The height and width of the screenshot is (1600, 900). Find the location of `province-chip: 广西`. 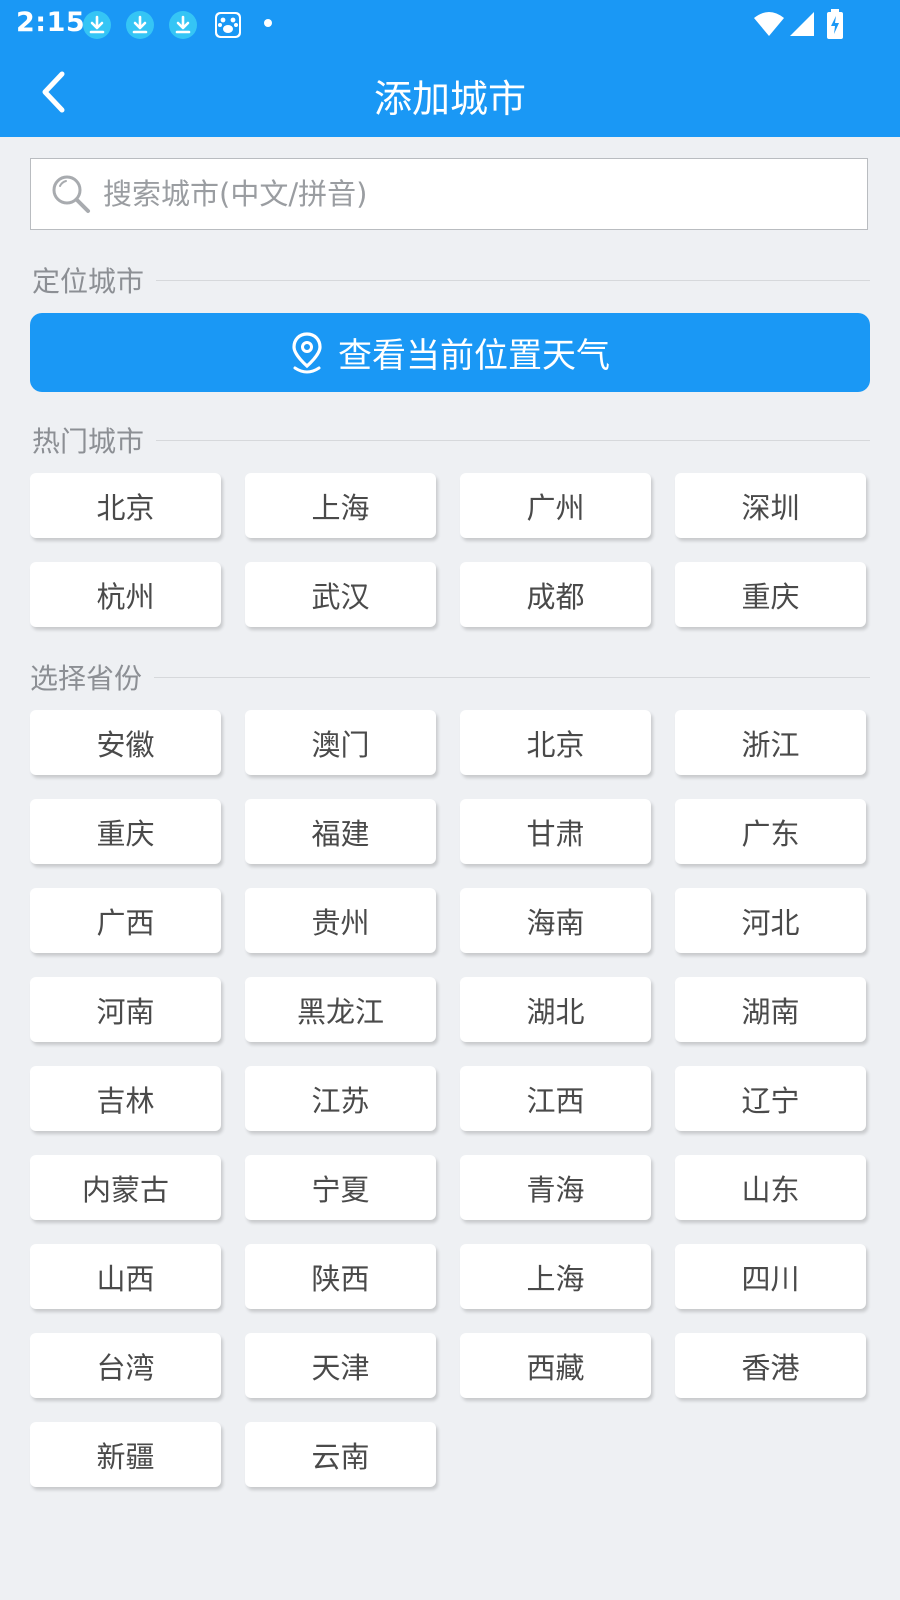

province-chip: 广西 is located at coordinates (125, 920).